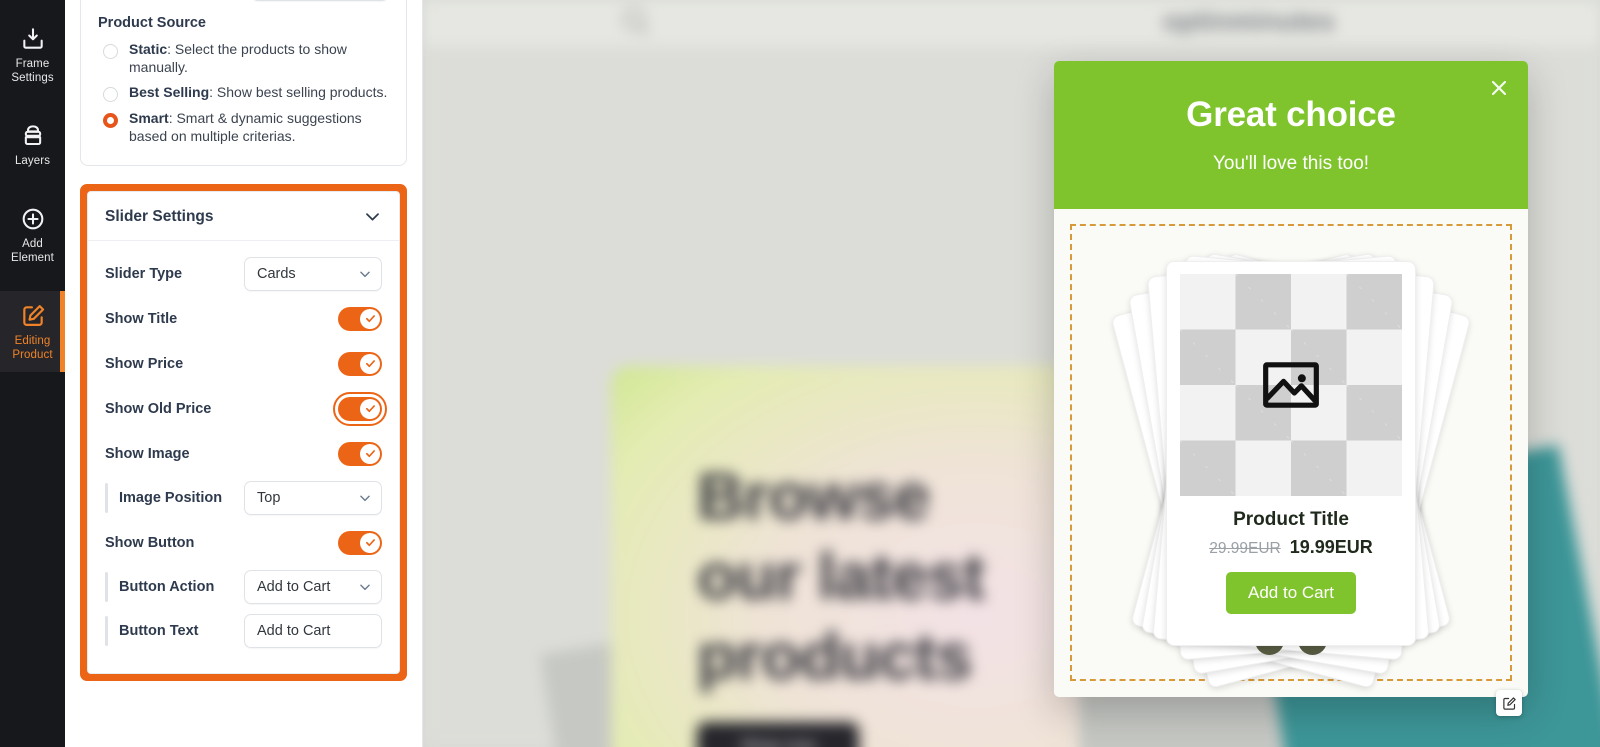  I want to click on sidebar-item-add-element: Add Element, so click(32, 234).